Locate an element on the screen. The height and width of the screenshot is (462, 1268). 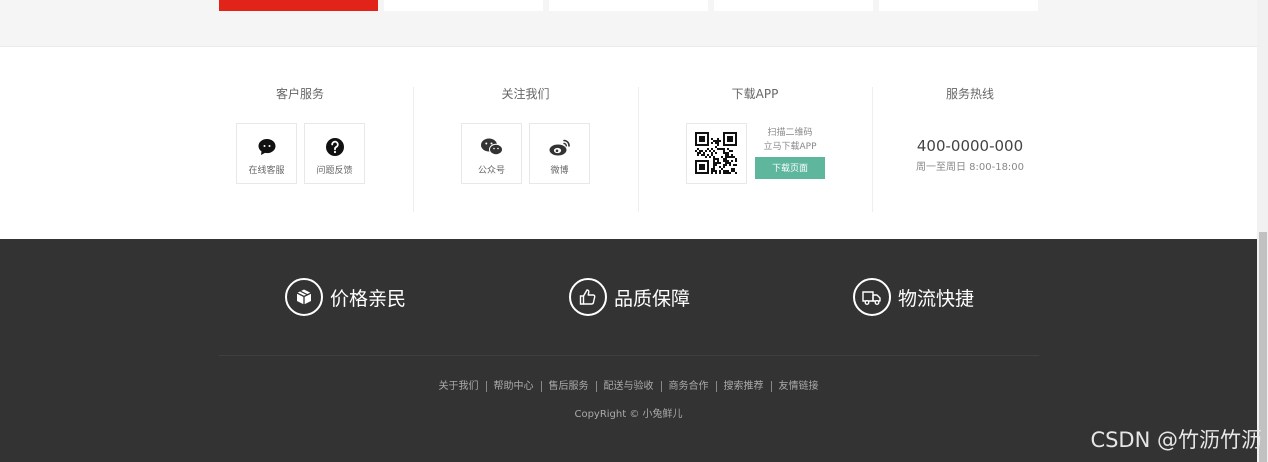
download-app-column: 下载APP 扫描二维码 立马下载APP 下载页面 is located at coordinates (755, 143).